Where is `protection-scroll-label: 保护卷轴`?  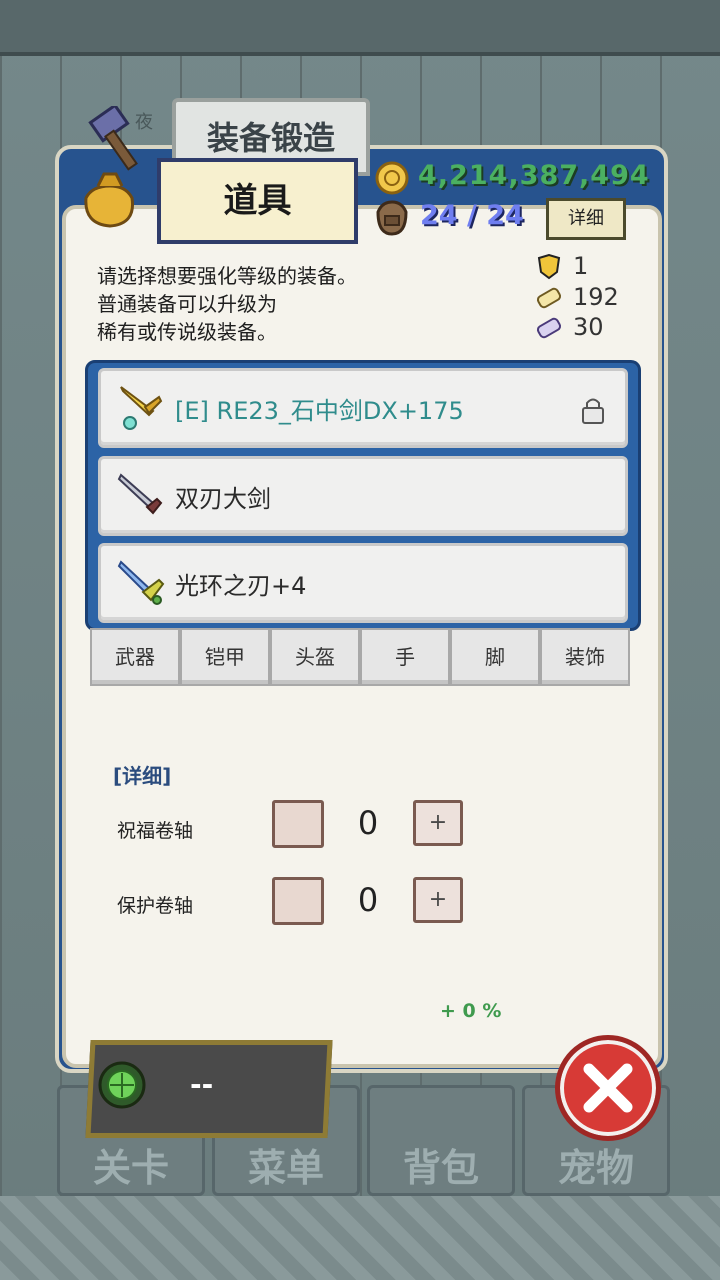 protection-scroll-label: 保护卷轴 is located at coordinates (155, 906).